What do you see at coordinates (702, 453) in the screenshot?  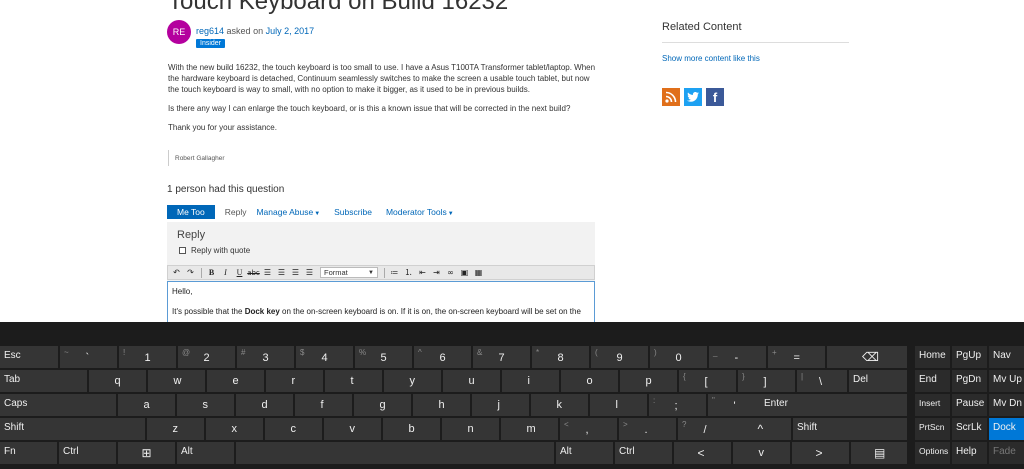 I see `arrow-left-key: <` at bounding box center [702, 453].